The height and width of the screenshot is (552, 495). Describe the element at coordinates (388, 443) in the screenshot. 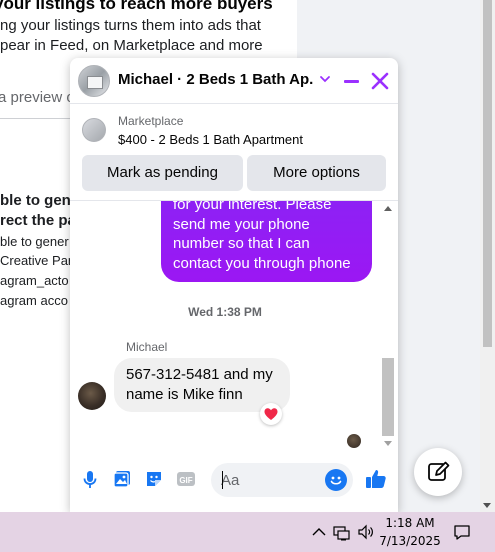

I see `scroll-down-arrow` at that location.